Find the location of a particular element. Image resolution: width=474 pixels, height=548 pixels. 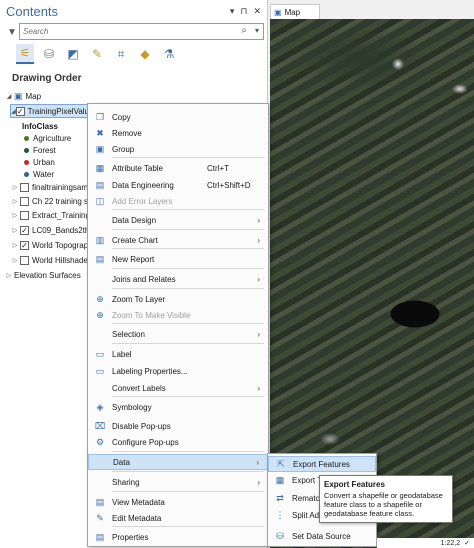

menu-item-zoom-to-make-visible: ⊕ Zoom To Make Visible is located at coordinates (178, 315).